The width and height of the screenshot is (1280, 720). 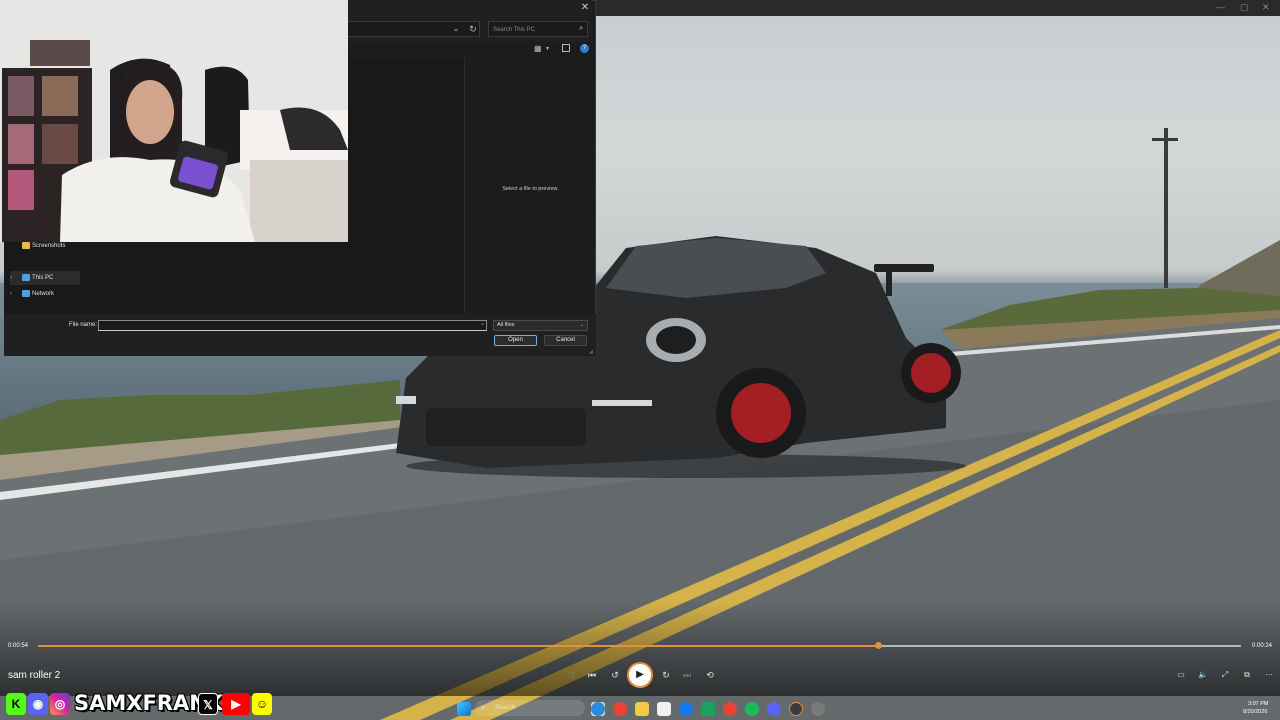 I want to click on preview-message: Select a file to preview., so click(x=530, y=189).